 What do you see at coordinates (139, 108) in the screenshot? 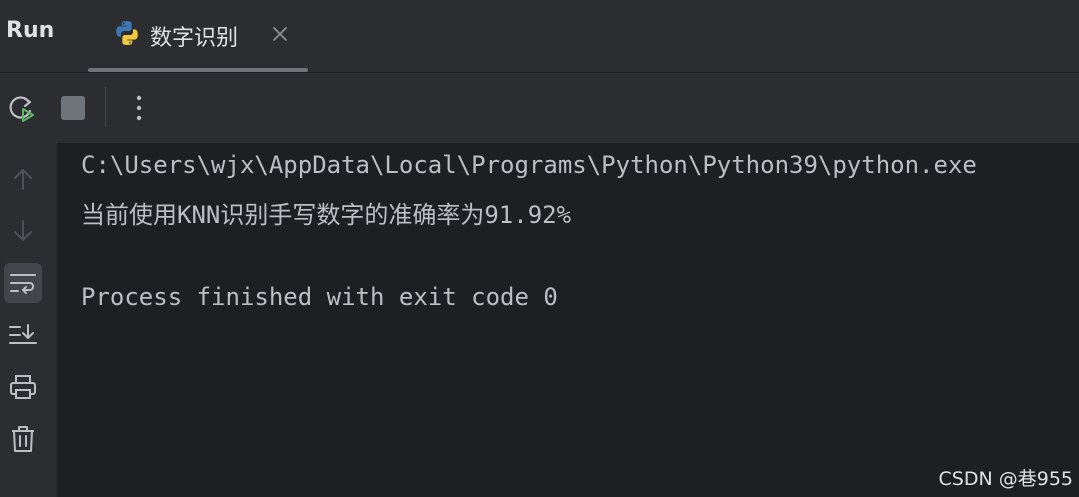
I see `more-vertical-icon` at bounding box center [139, 108].